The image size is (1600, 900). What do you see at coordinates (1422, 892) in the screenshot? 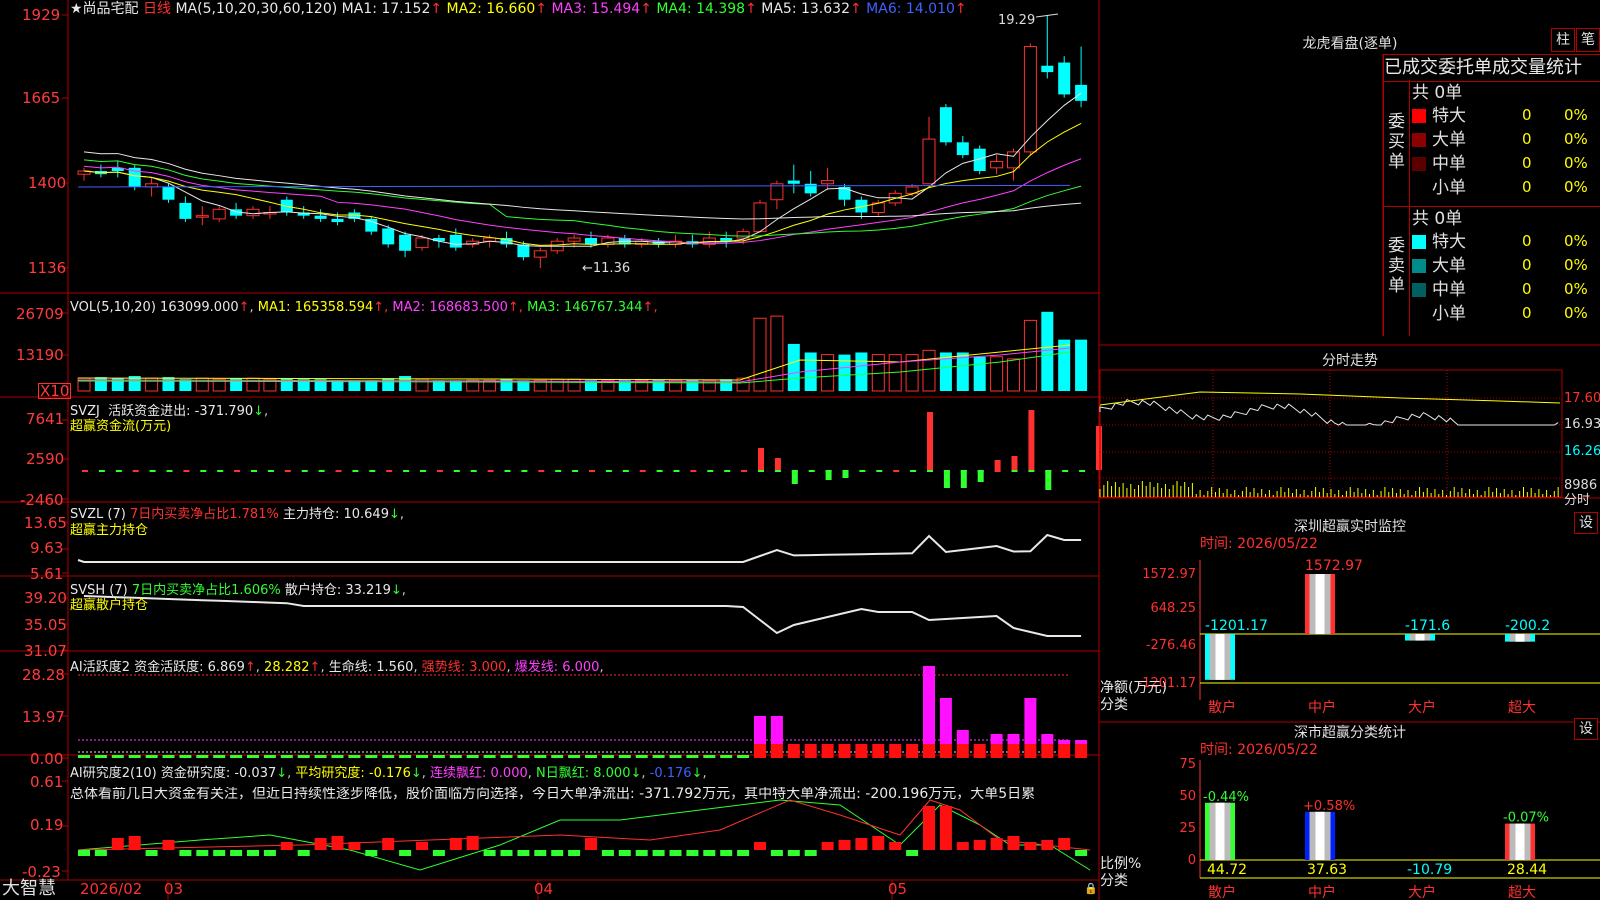
I see `sz-cat-category: 大户` at bounding box center [1422, 892].